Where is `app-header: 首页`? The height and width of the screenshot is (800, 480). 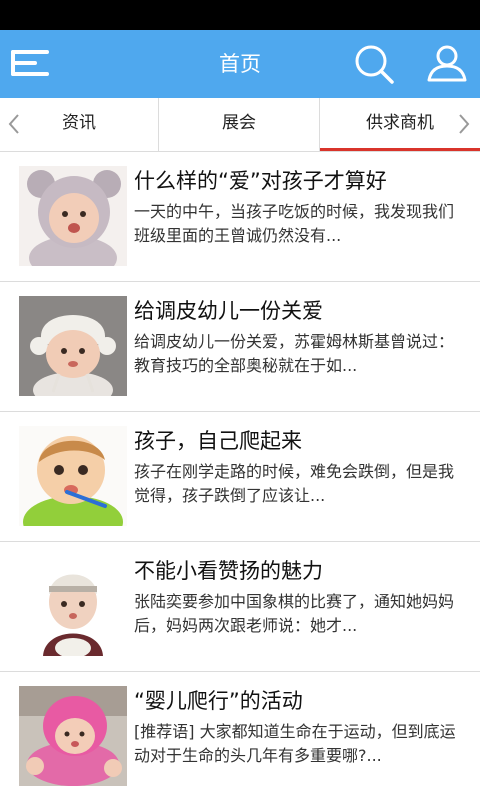
app-header: 首页 is located at coordinates (240, 64).